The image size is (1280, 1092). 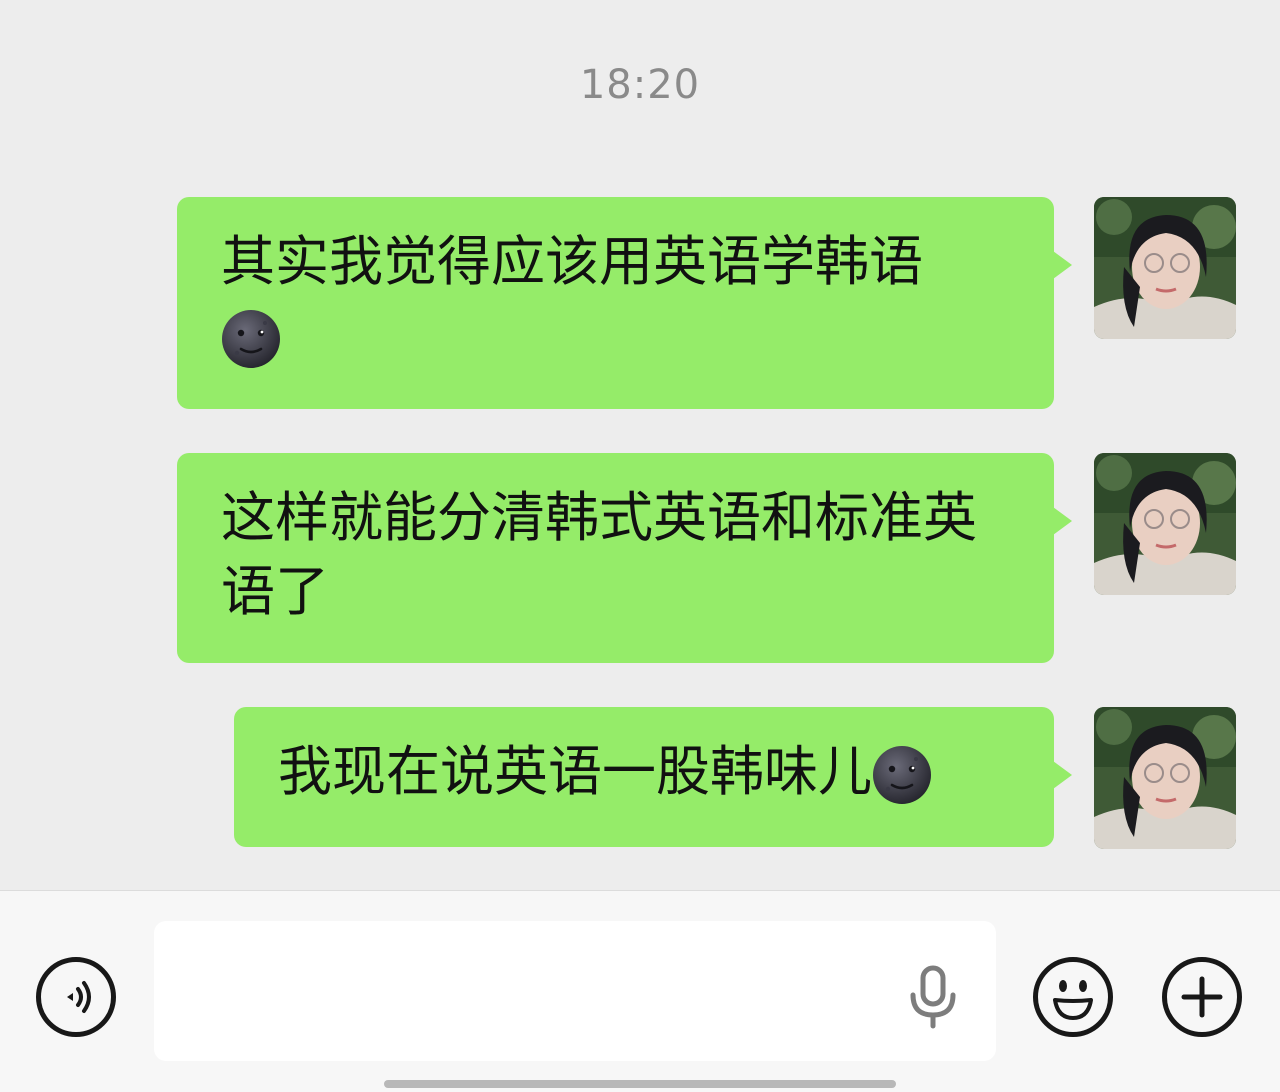 What do you see at coordinates (599, 554) in the screenshot?
I see `message-text: 这样就能分清韩式英语和标准英语了` at bounding box center [599, 554].